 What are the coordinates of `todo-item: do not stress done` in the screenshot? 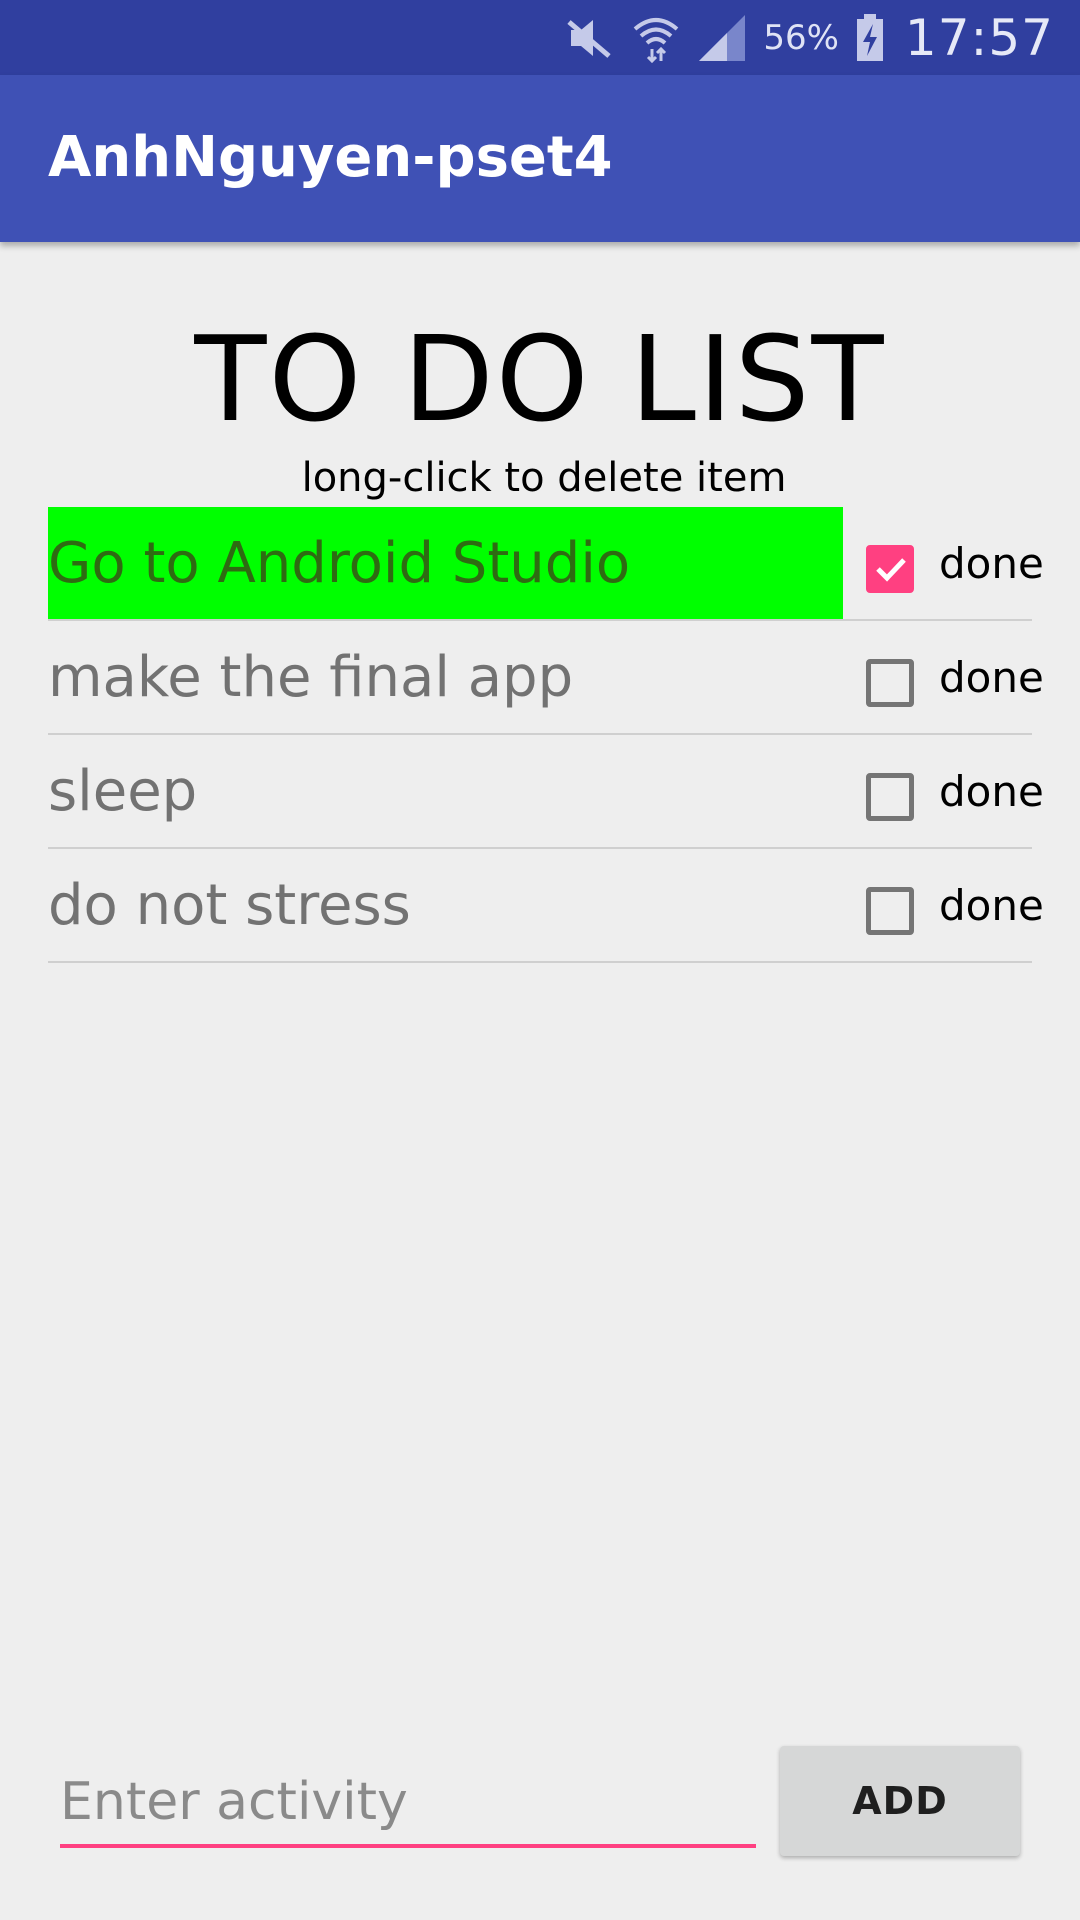 It's located at (546, 906).